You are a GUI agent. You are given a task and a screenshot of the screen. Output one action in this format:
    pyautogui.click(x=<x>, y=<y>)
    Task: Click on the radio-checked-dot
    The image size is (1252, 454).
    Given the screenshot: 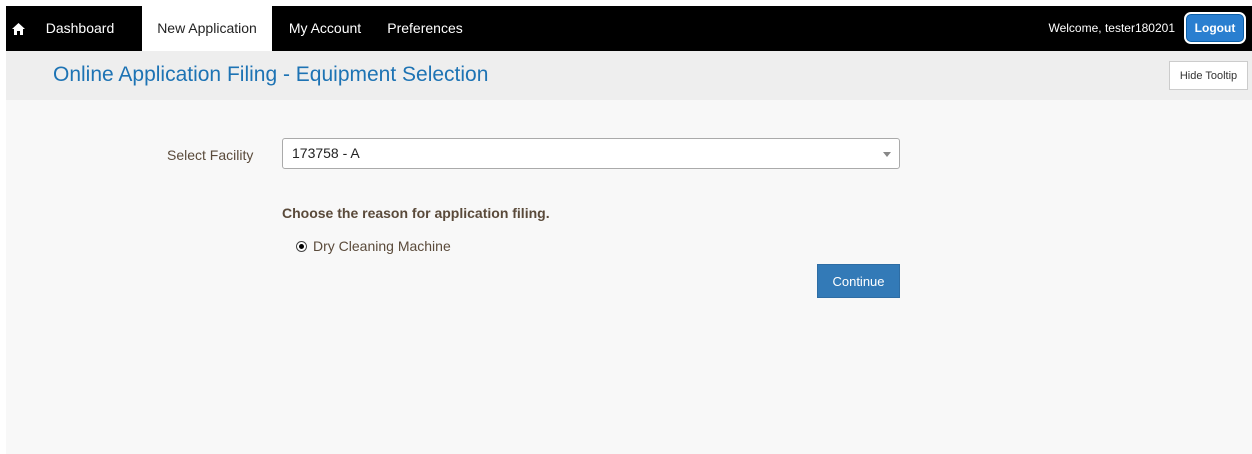 What is the action you would take?
    pyautogui.click(x=301, y=246)
    